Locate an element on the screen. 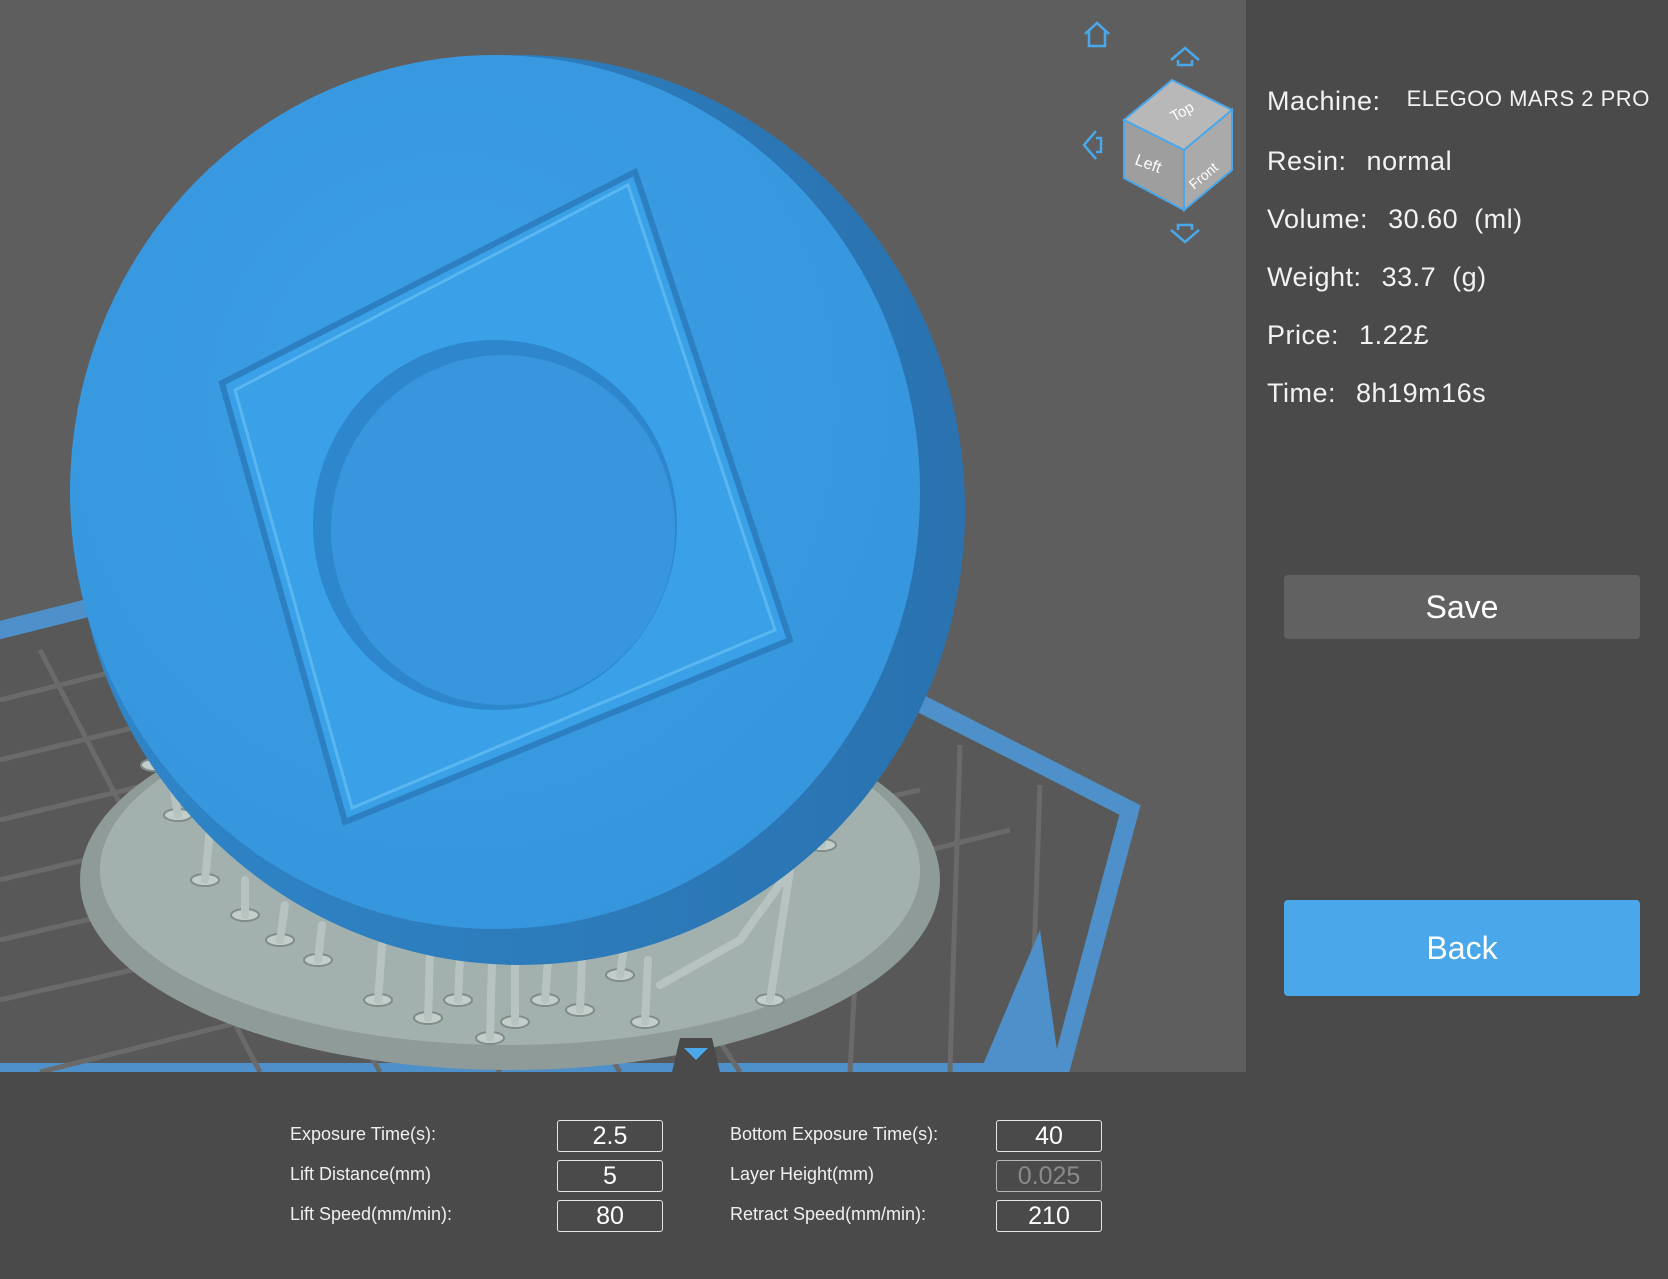  retract-speed-input: 210 is located at coordinates (1049, 1216).